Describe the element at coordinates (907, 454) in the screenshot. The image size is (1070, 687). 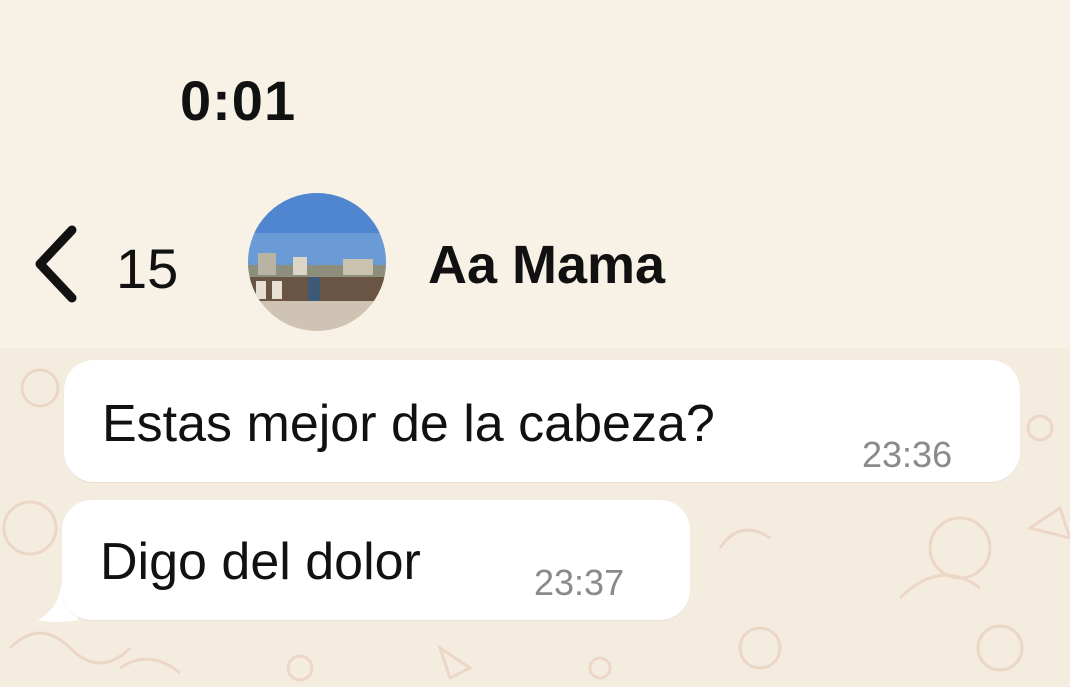
I see `message-timestamp: 23:36` at that location.